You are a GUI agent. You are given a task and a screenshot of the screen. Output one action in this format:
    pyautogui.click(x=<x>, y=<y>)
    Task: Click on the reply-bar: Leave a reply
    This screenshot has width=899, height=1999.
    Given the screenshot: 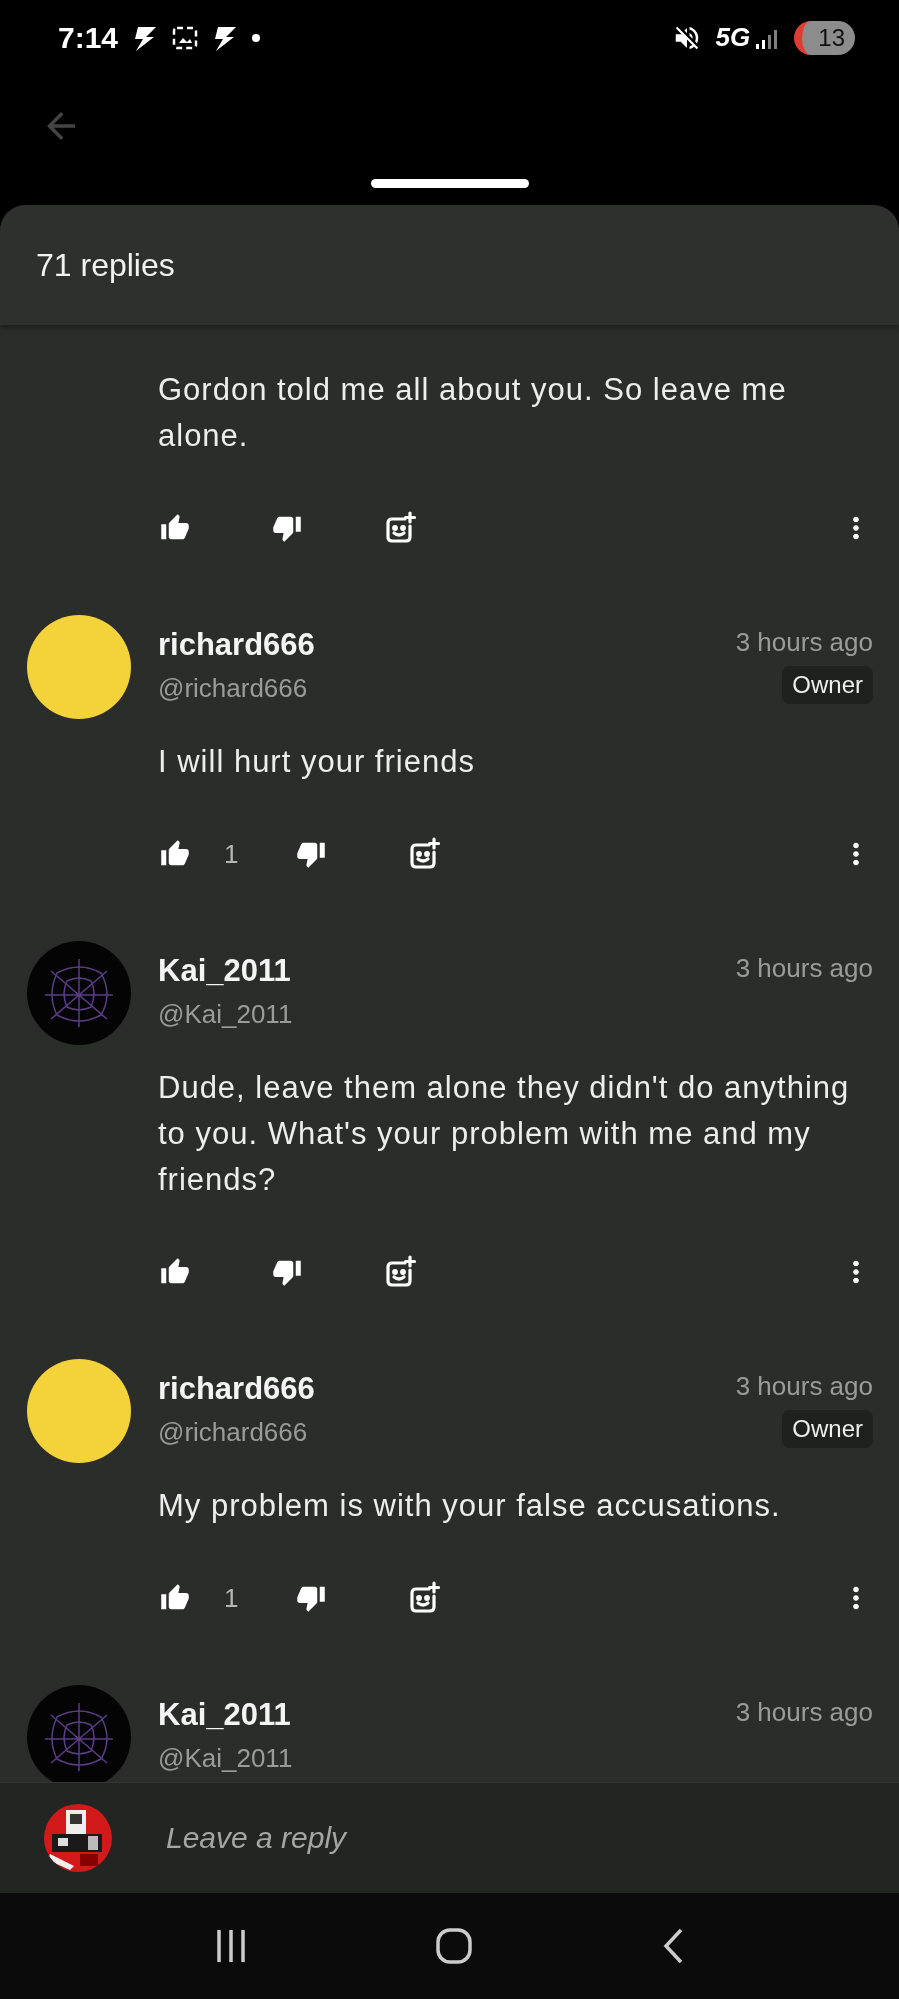 What is the action you would take?
    pyautogui.click(x=449, y=1837)
    